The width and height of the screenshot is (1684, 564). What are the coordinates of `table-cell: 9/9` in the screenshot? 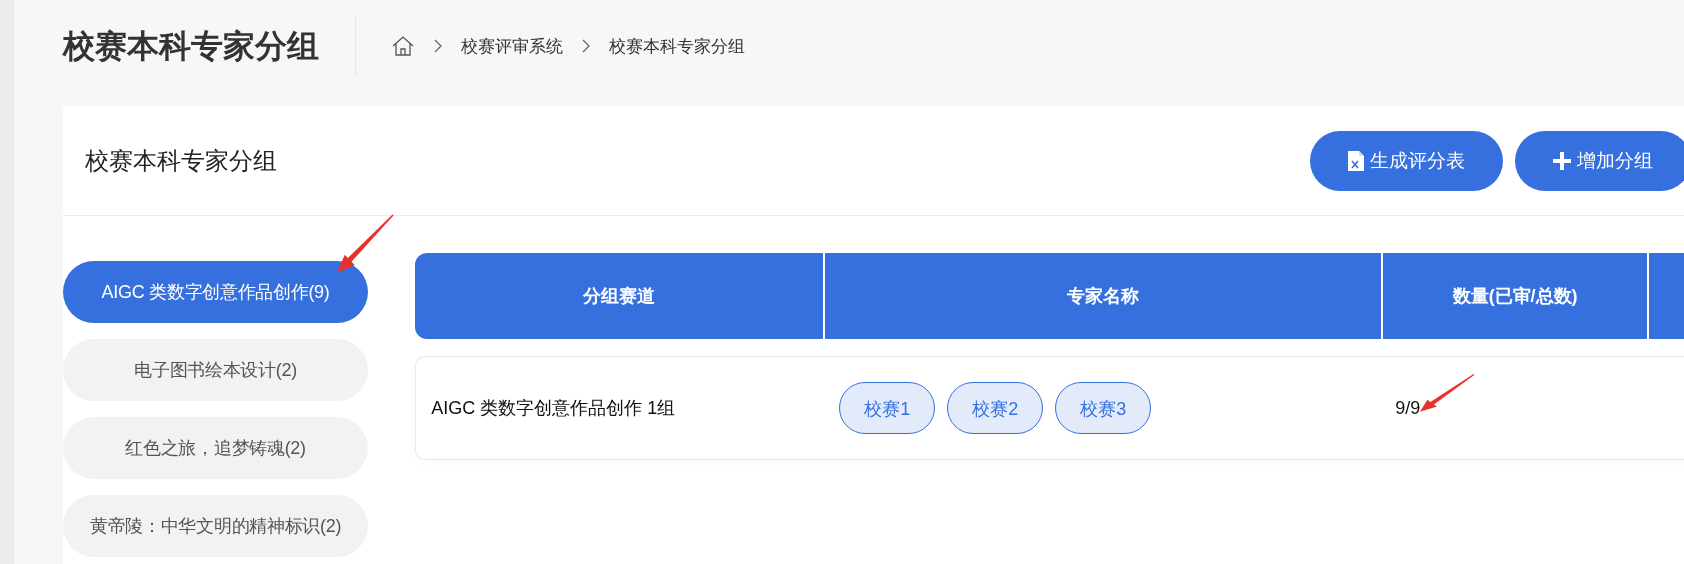 It's located at (1408, 407).